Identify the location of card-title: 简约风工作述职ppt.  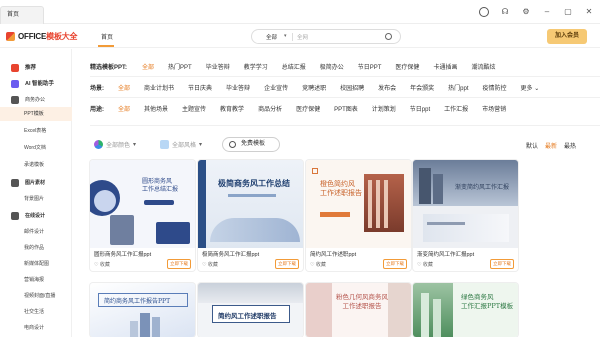
(333, 254).